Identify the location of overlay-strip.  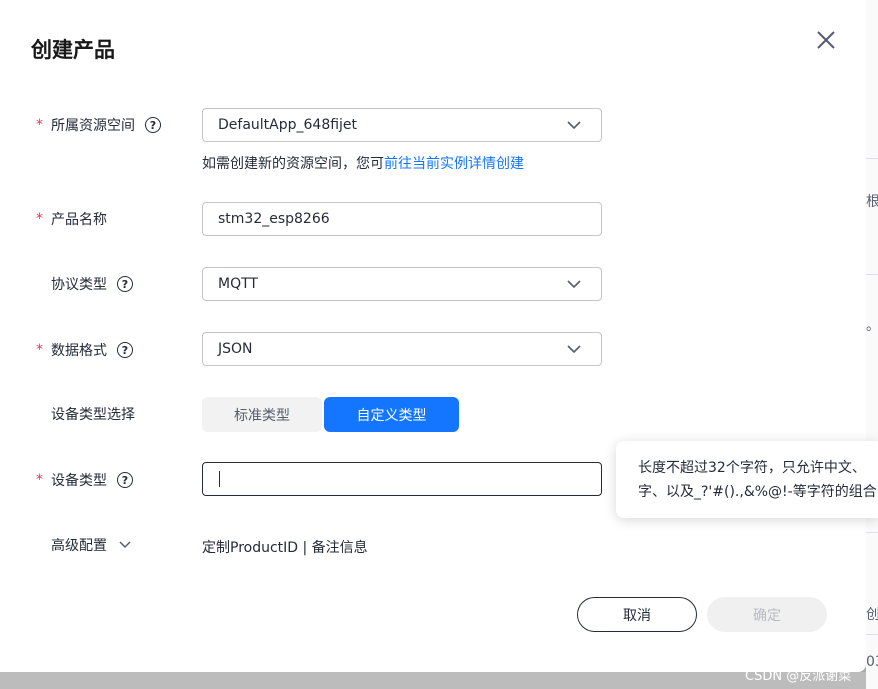
(433, 680).